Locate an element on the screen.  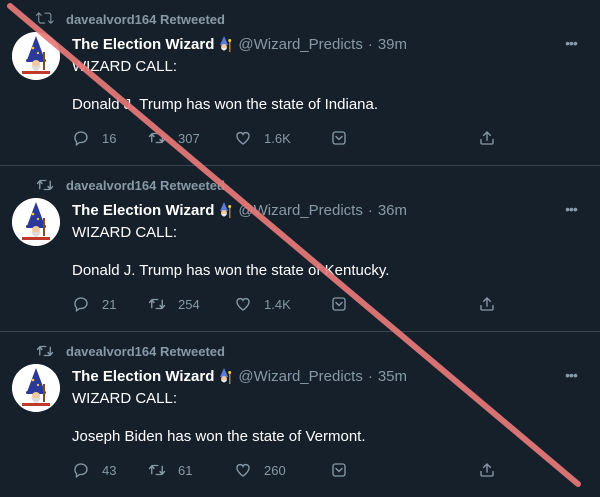
like-button: 260 is located at coordinates (260, 470).